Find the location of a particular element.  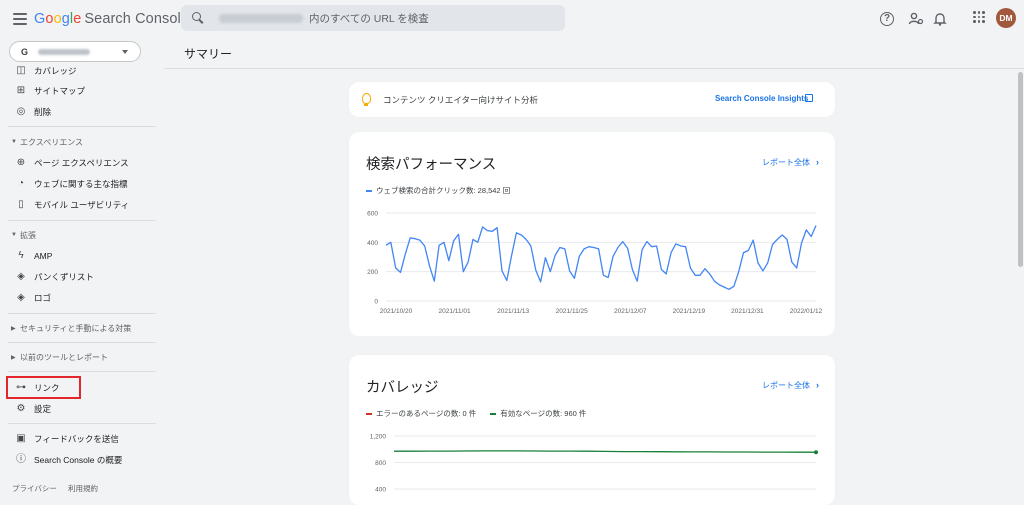

property-selector: G is located at coordinates (75, 51).